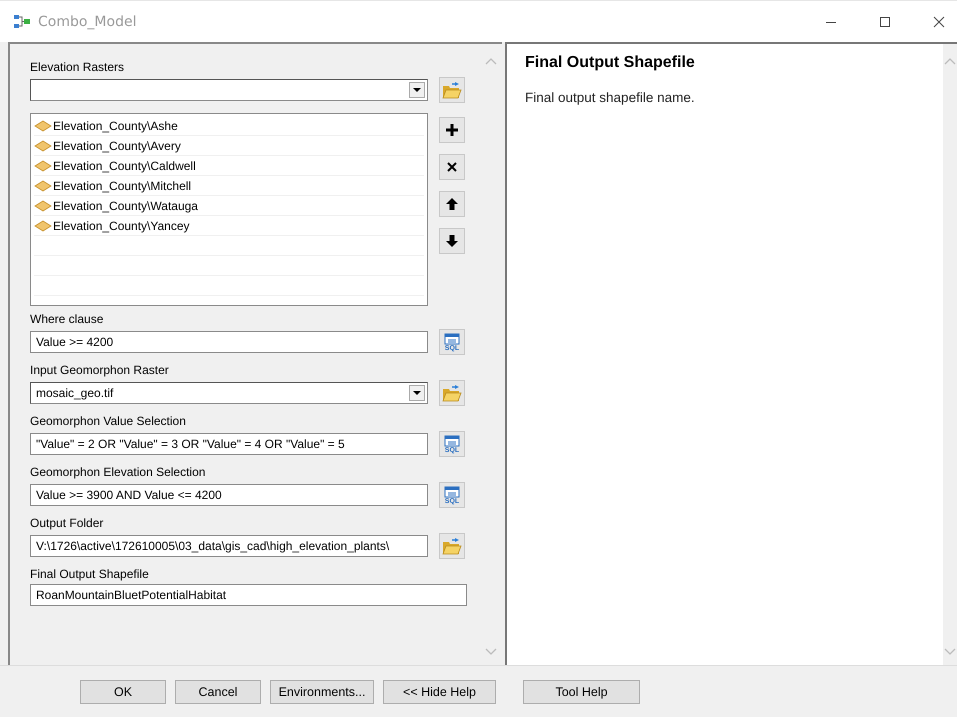  Describe the element at coordinates (115, 125) in the screenshot. I see `list-item: Elevation_County\Ashe` at that location.